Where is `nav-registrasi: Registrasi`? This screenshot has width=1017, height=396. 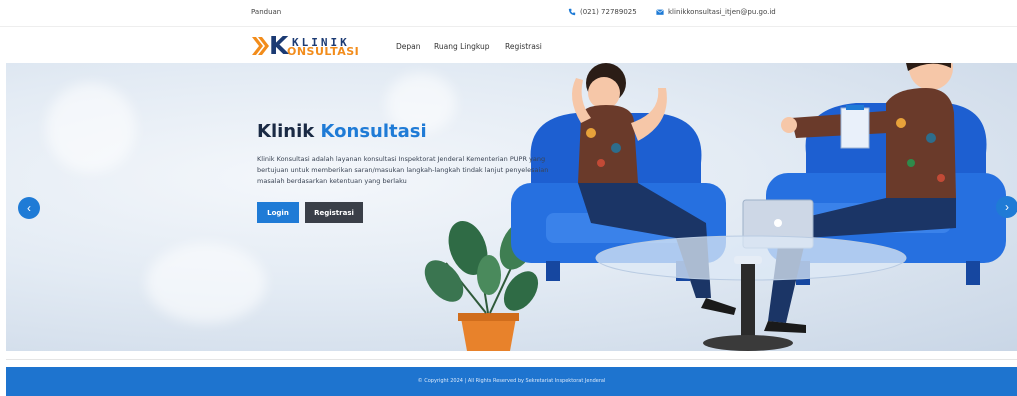
nav-registrasi: Registrasi is located at coordinates (523, 46).